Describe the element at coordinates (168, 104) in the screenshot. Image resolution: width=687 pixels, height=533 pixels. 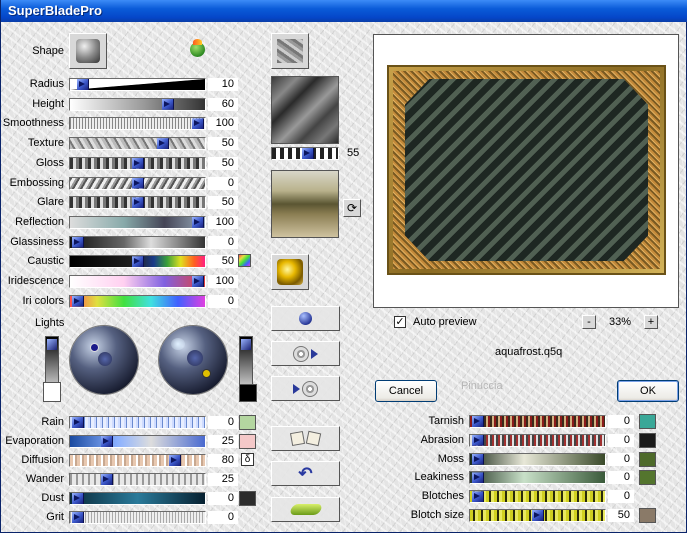
I see `height-slider-thumb` at that location.